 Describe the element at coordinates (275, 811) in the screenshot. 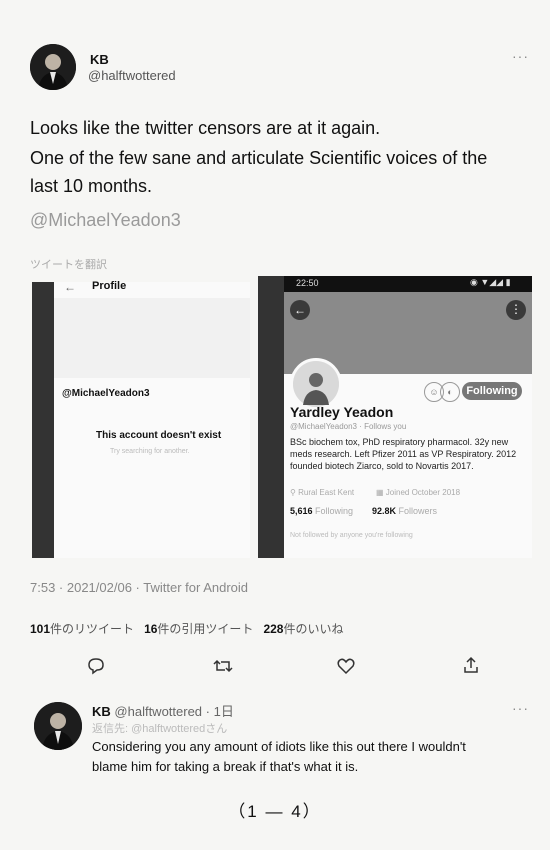

I see `page-number: （1 ― 4）` at that location.